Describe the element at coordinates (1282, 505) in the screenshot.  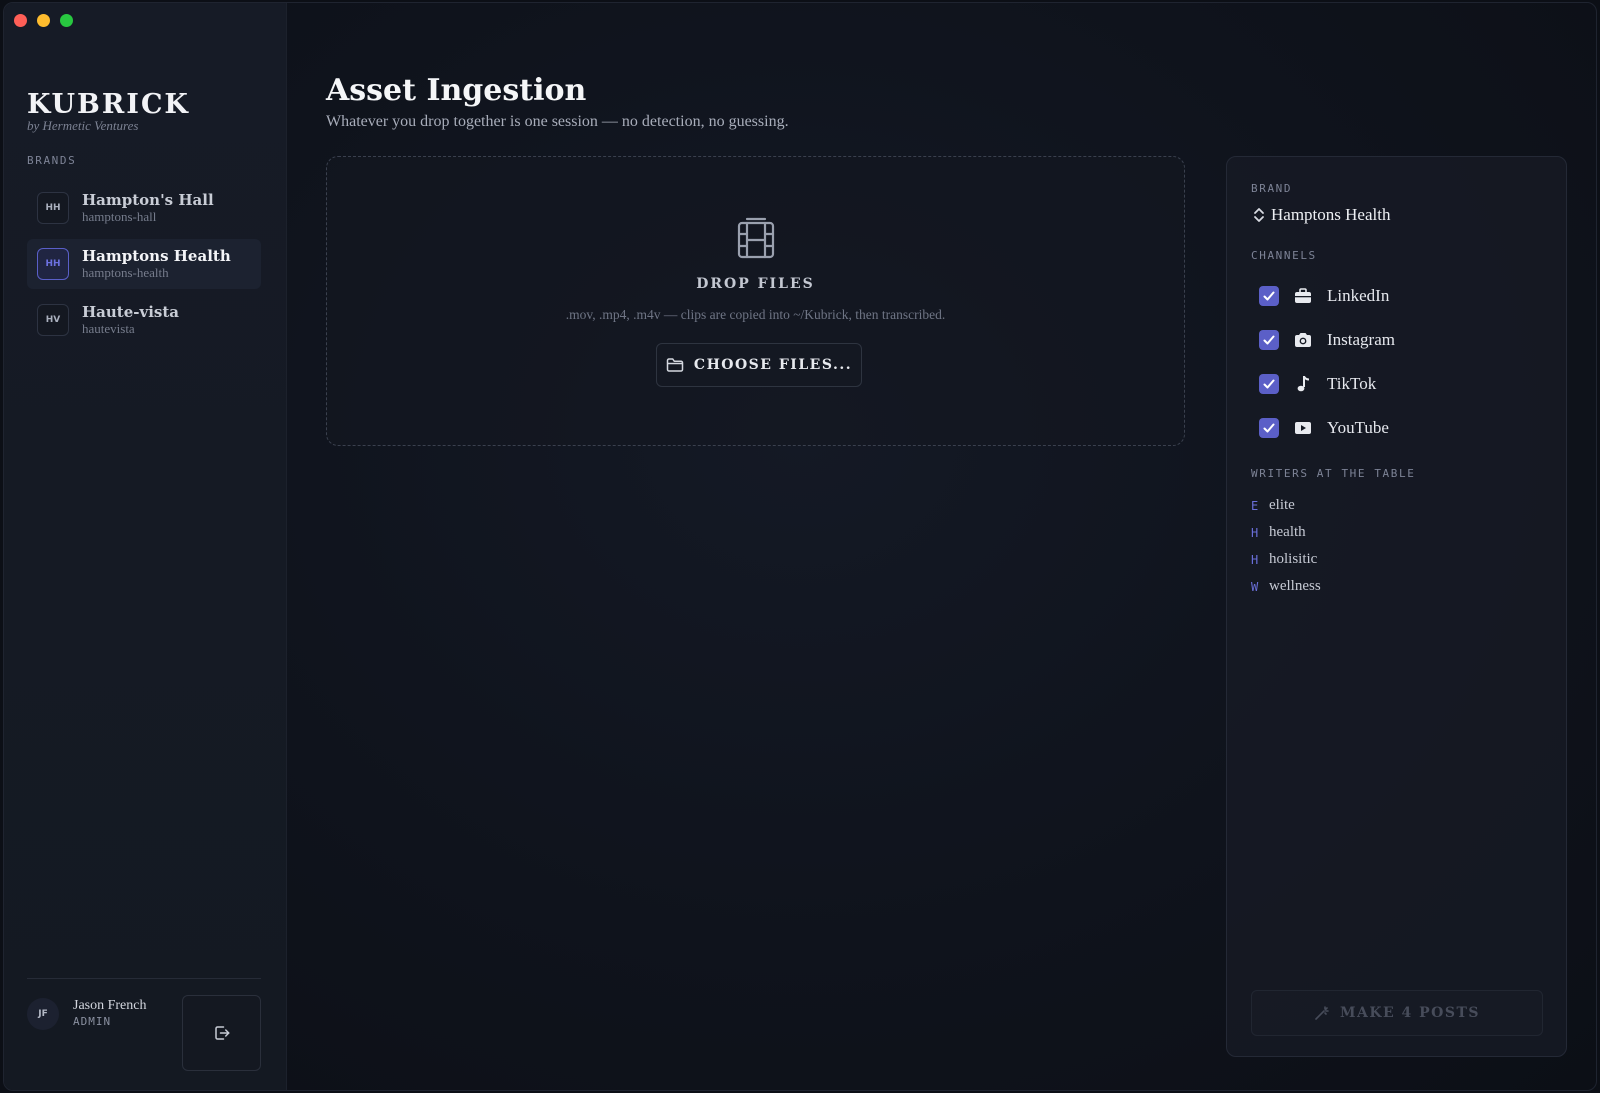
I see `writer-name: elite` at that location.